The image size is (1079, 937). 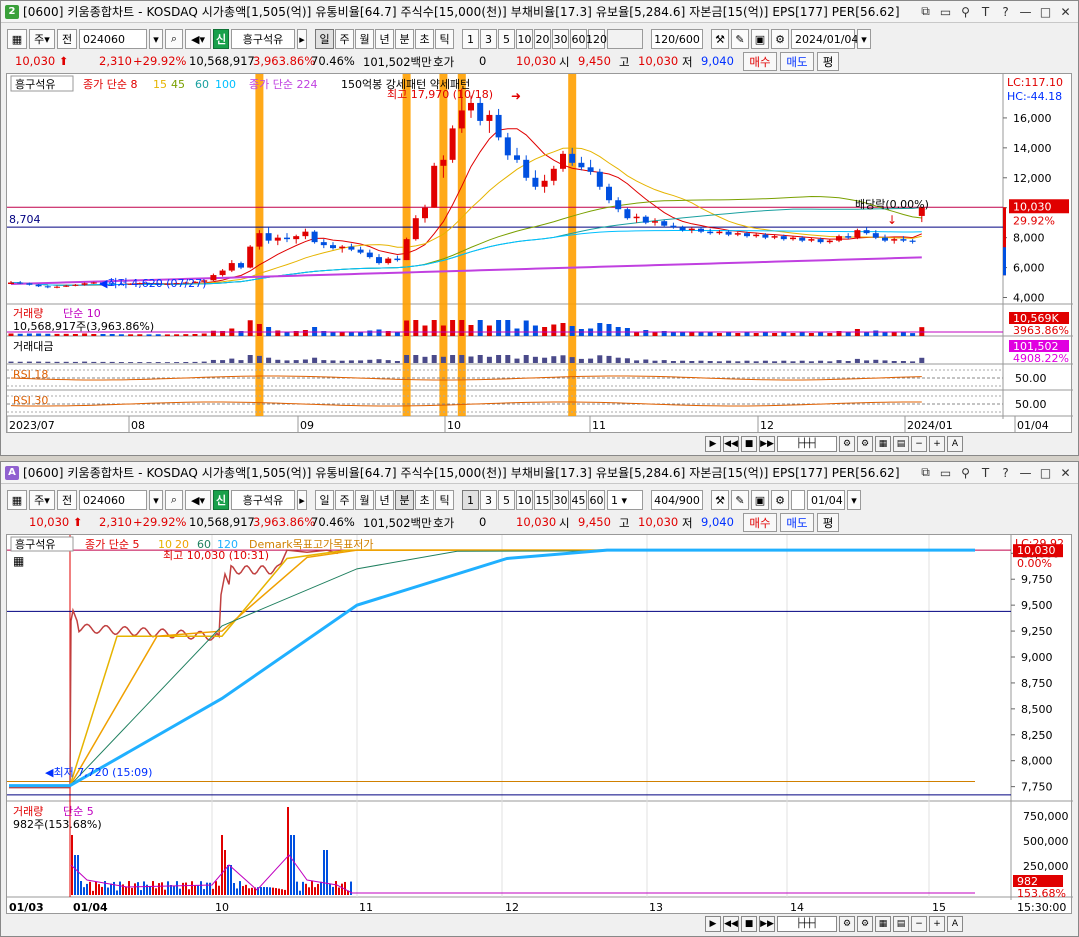 What do you see at coordinates (826, 500) in the screenshot?
I see `date-input: 01/04` at bounding box center [826, 500].